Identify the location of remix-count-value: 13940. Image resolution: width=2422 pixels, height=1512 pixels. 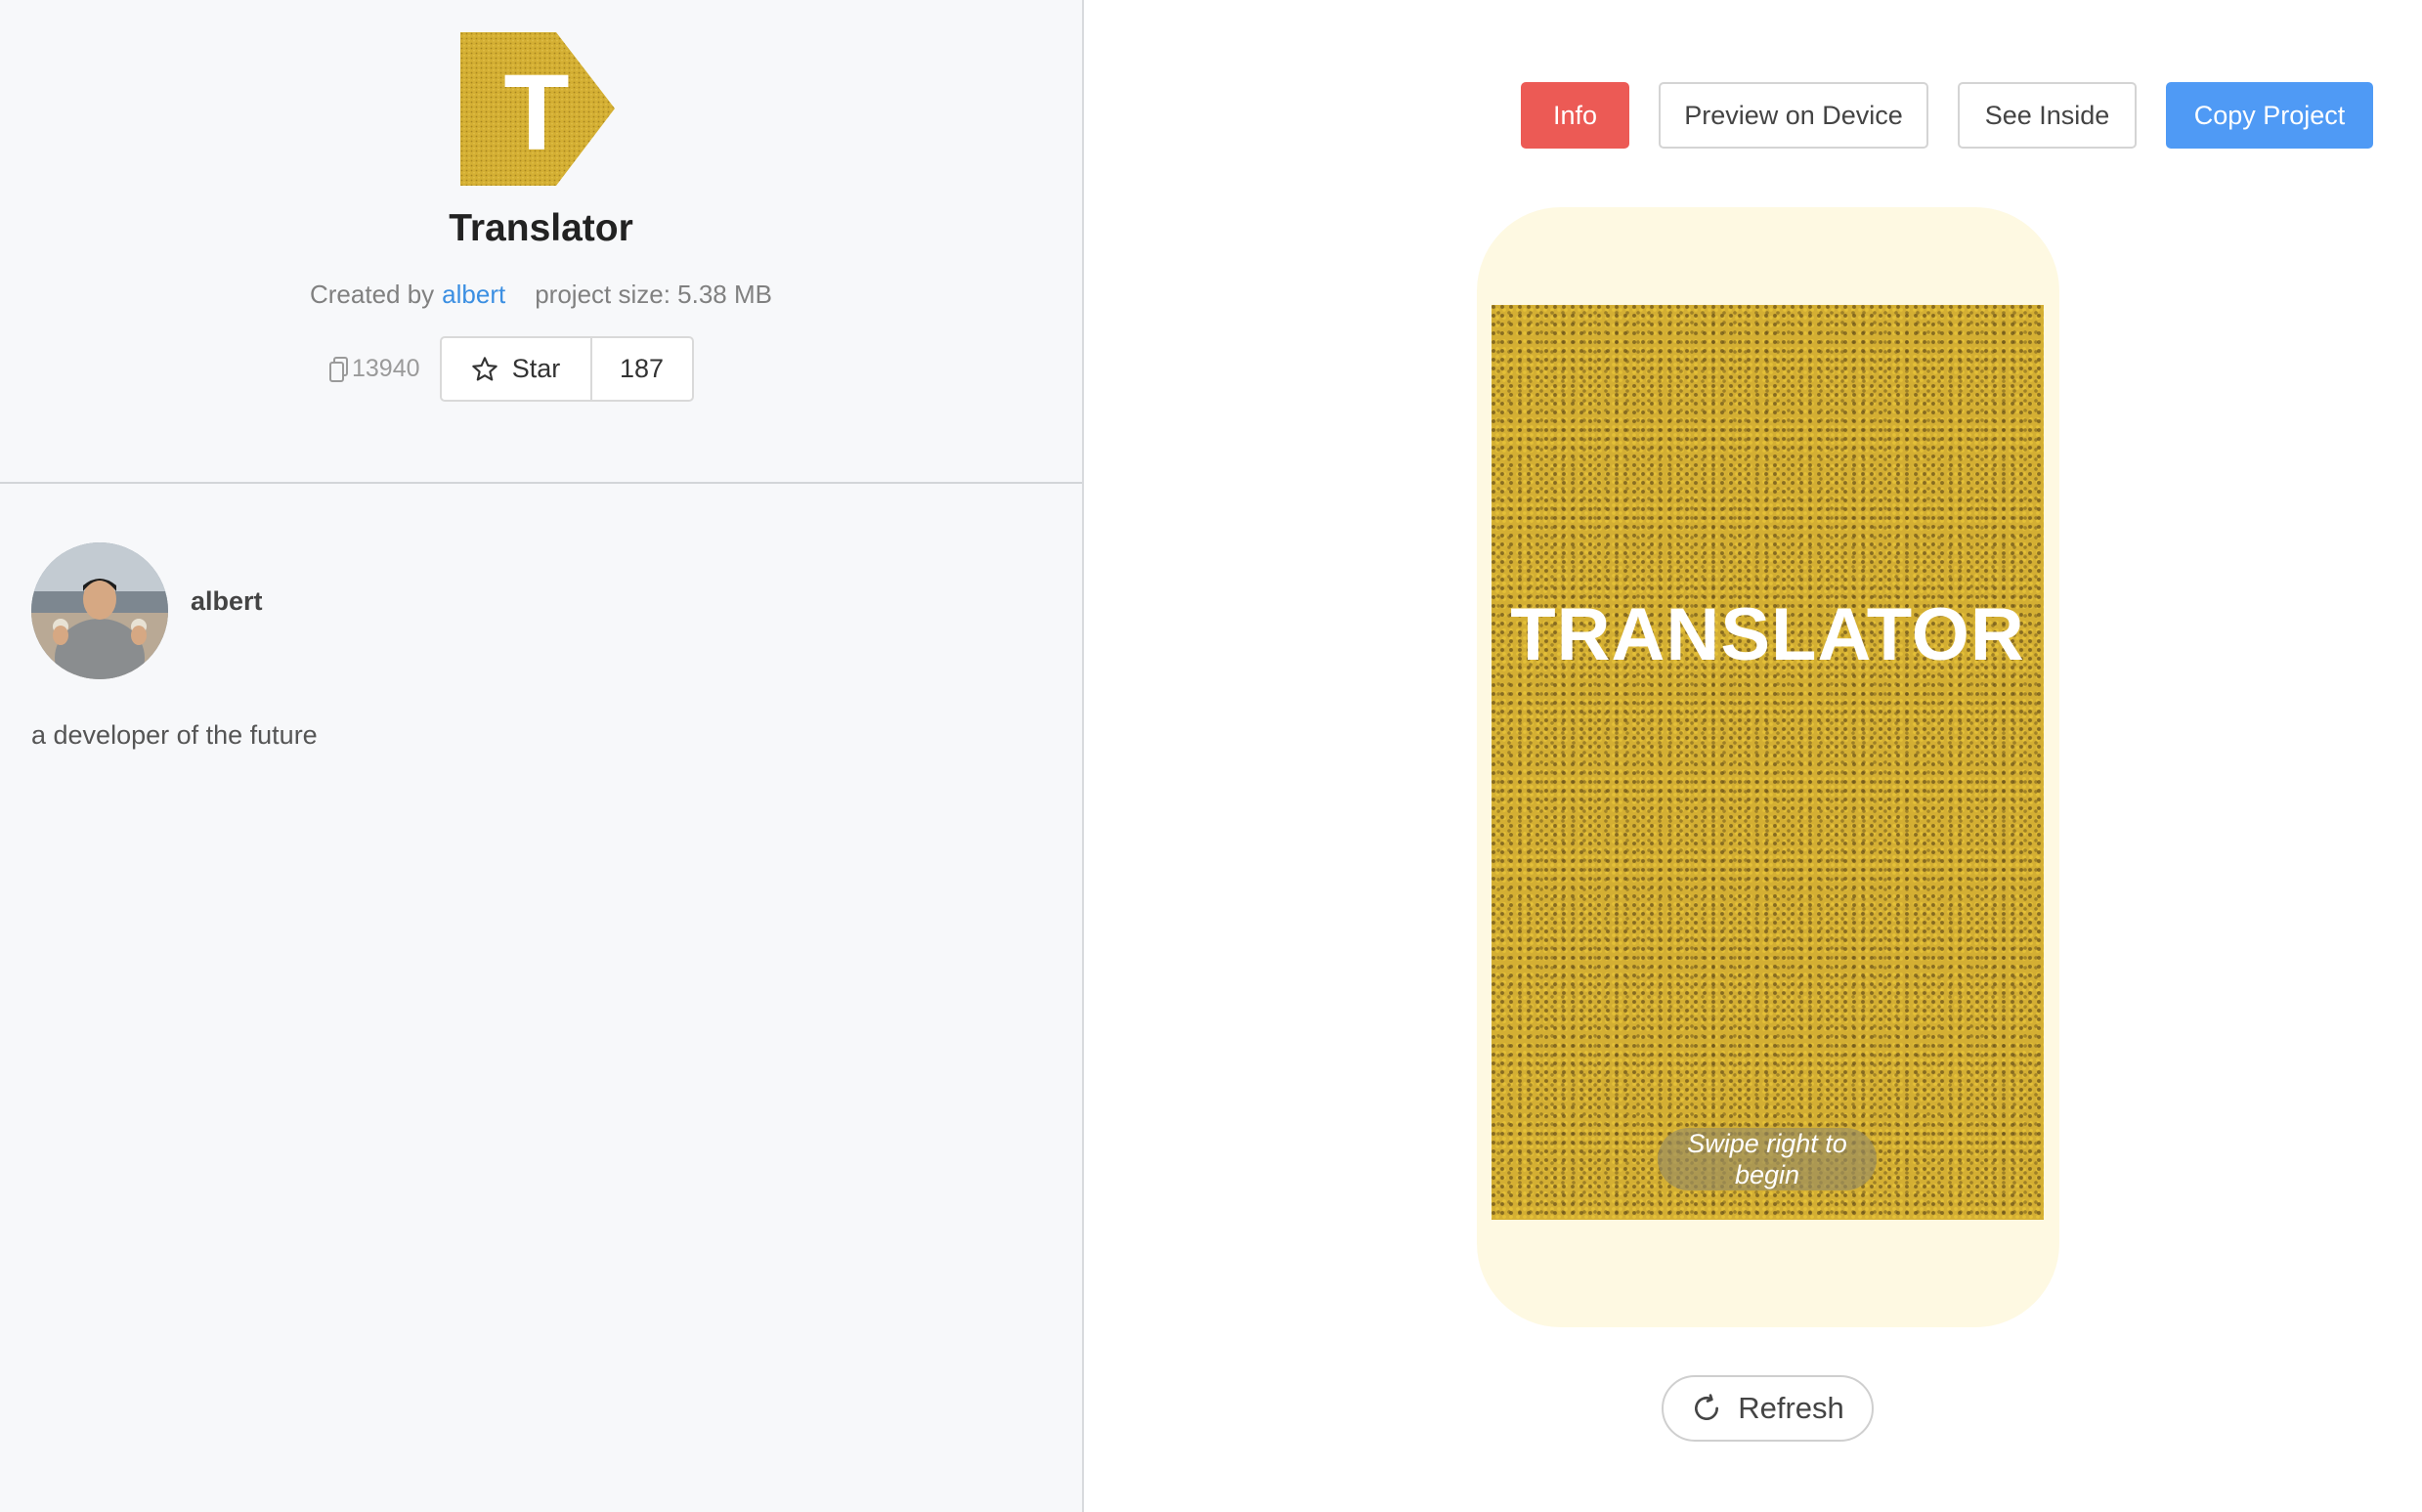
(386, 368).